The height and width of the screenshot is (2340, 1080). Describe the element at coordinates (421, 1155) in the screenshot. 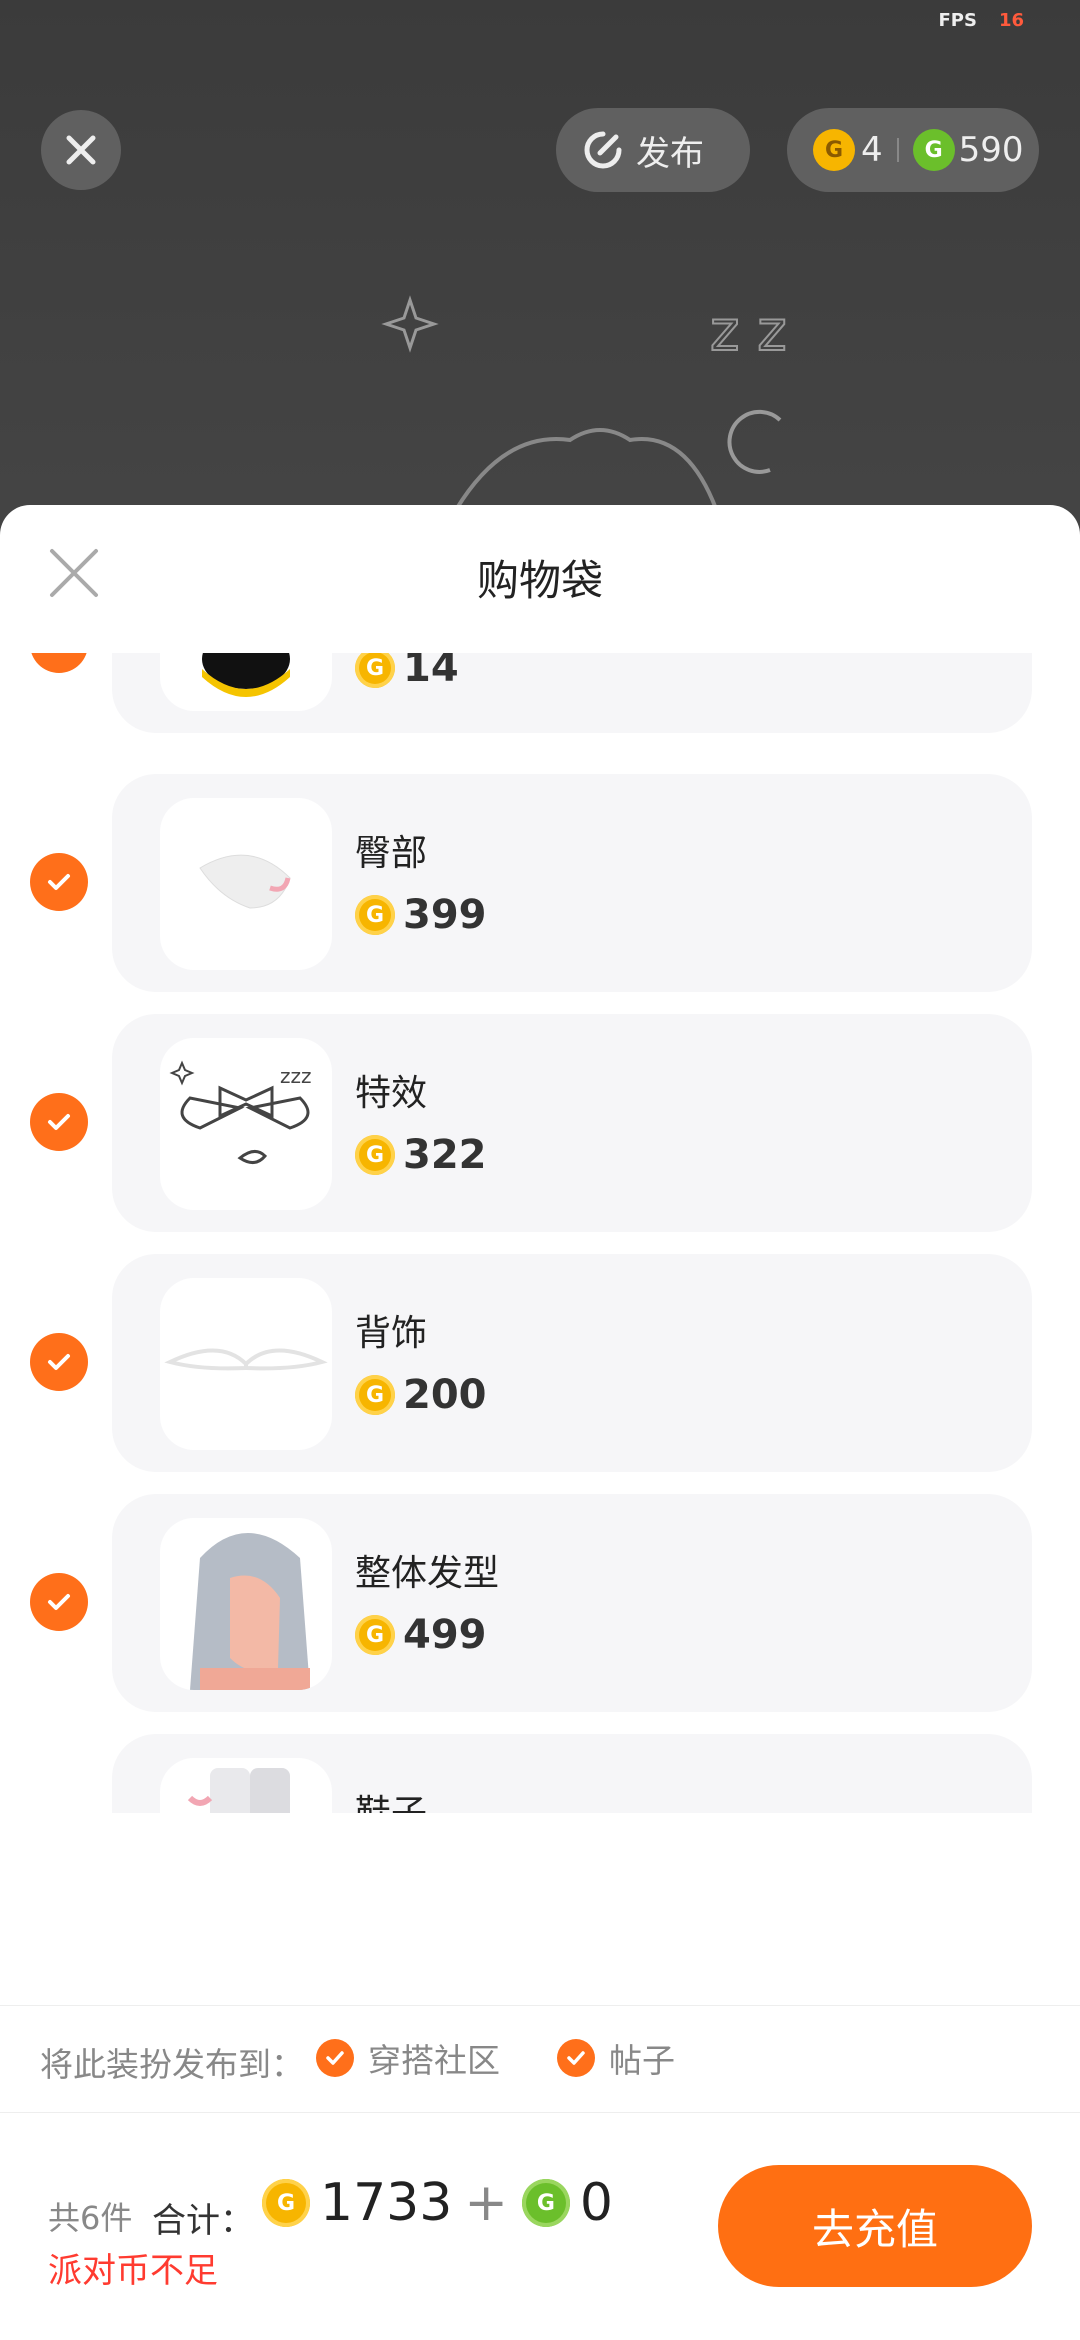

I see `item-price: G 322` at that location.